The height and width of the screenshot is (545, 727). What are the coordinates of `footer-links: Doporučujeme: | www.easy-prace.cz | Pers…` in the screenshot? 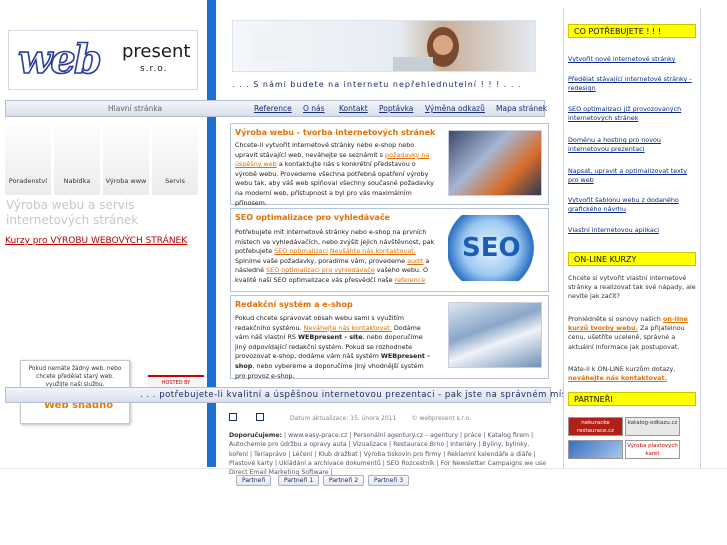 It's located at (388, 454).